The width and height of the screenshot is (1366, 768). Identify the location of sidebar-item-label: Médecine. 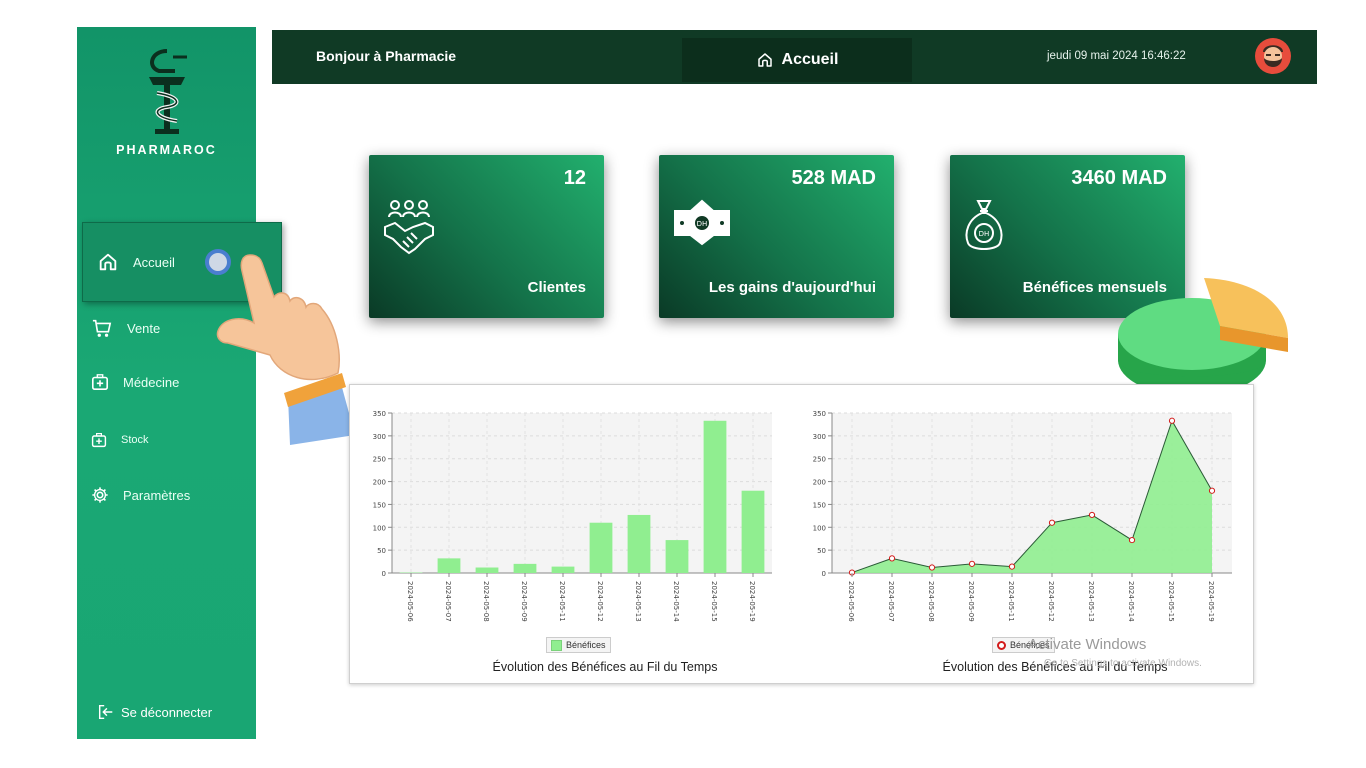
(151, 382).